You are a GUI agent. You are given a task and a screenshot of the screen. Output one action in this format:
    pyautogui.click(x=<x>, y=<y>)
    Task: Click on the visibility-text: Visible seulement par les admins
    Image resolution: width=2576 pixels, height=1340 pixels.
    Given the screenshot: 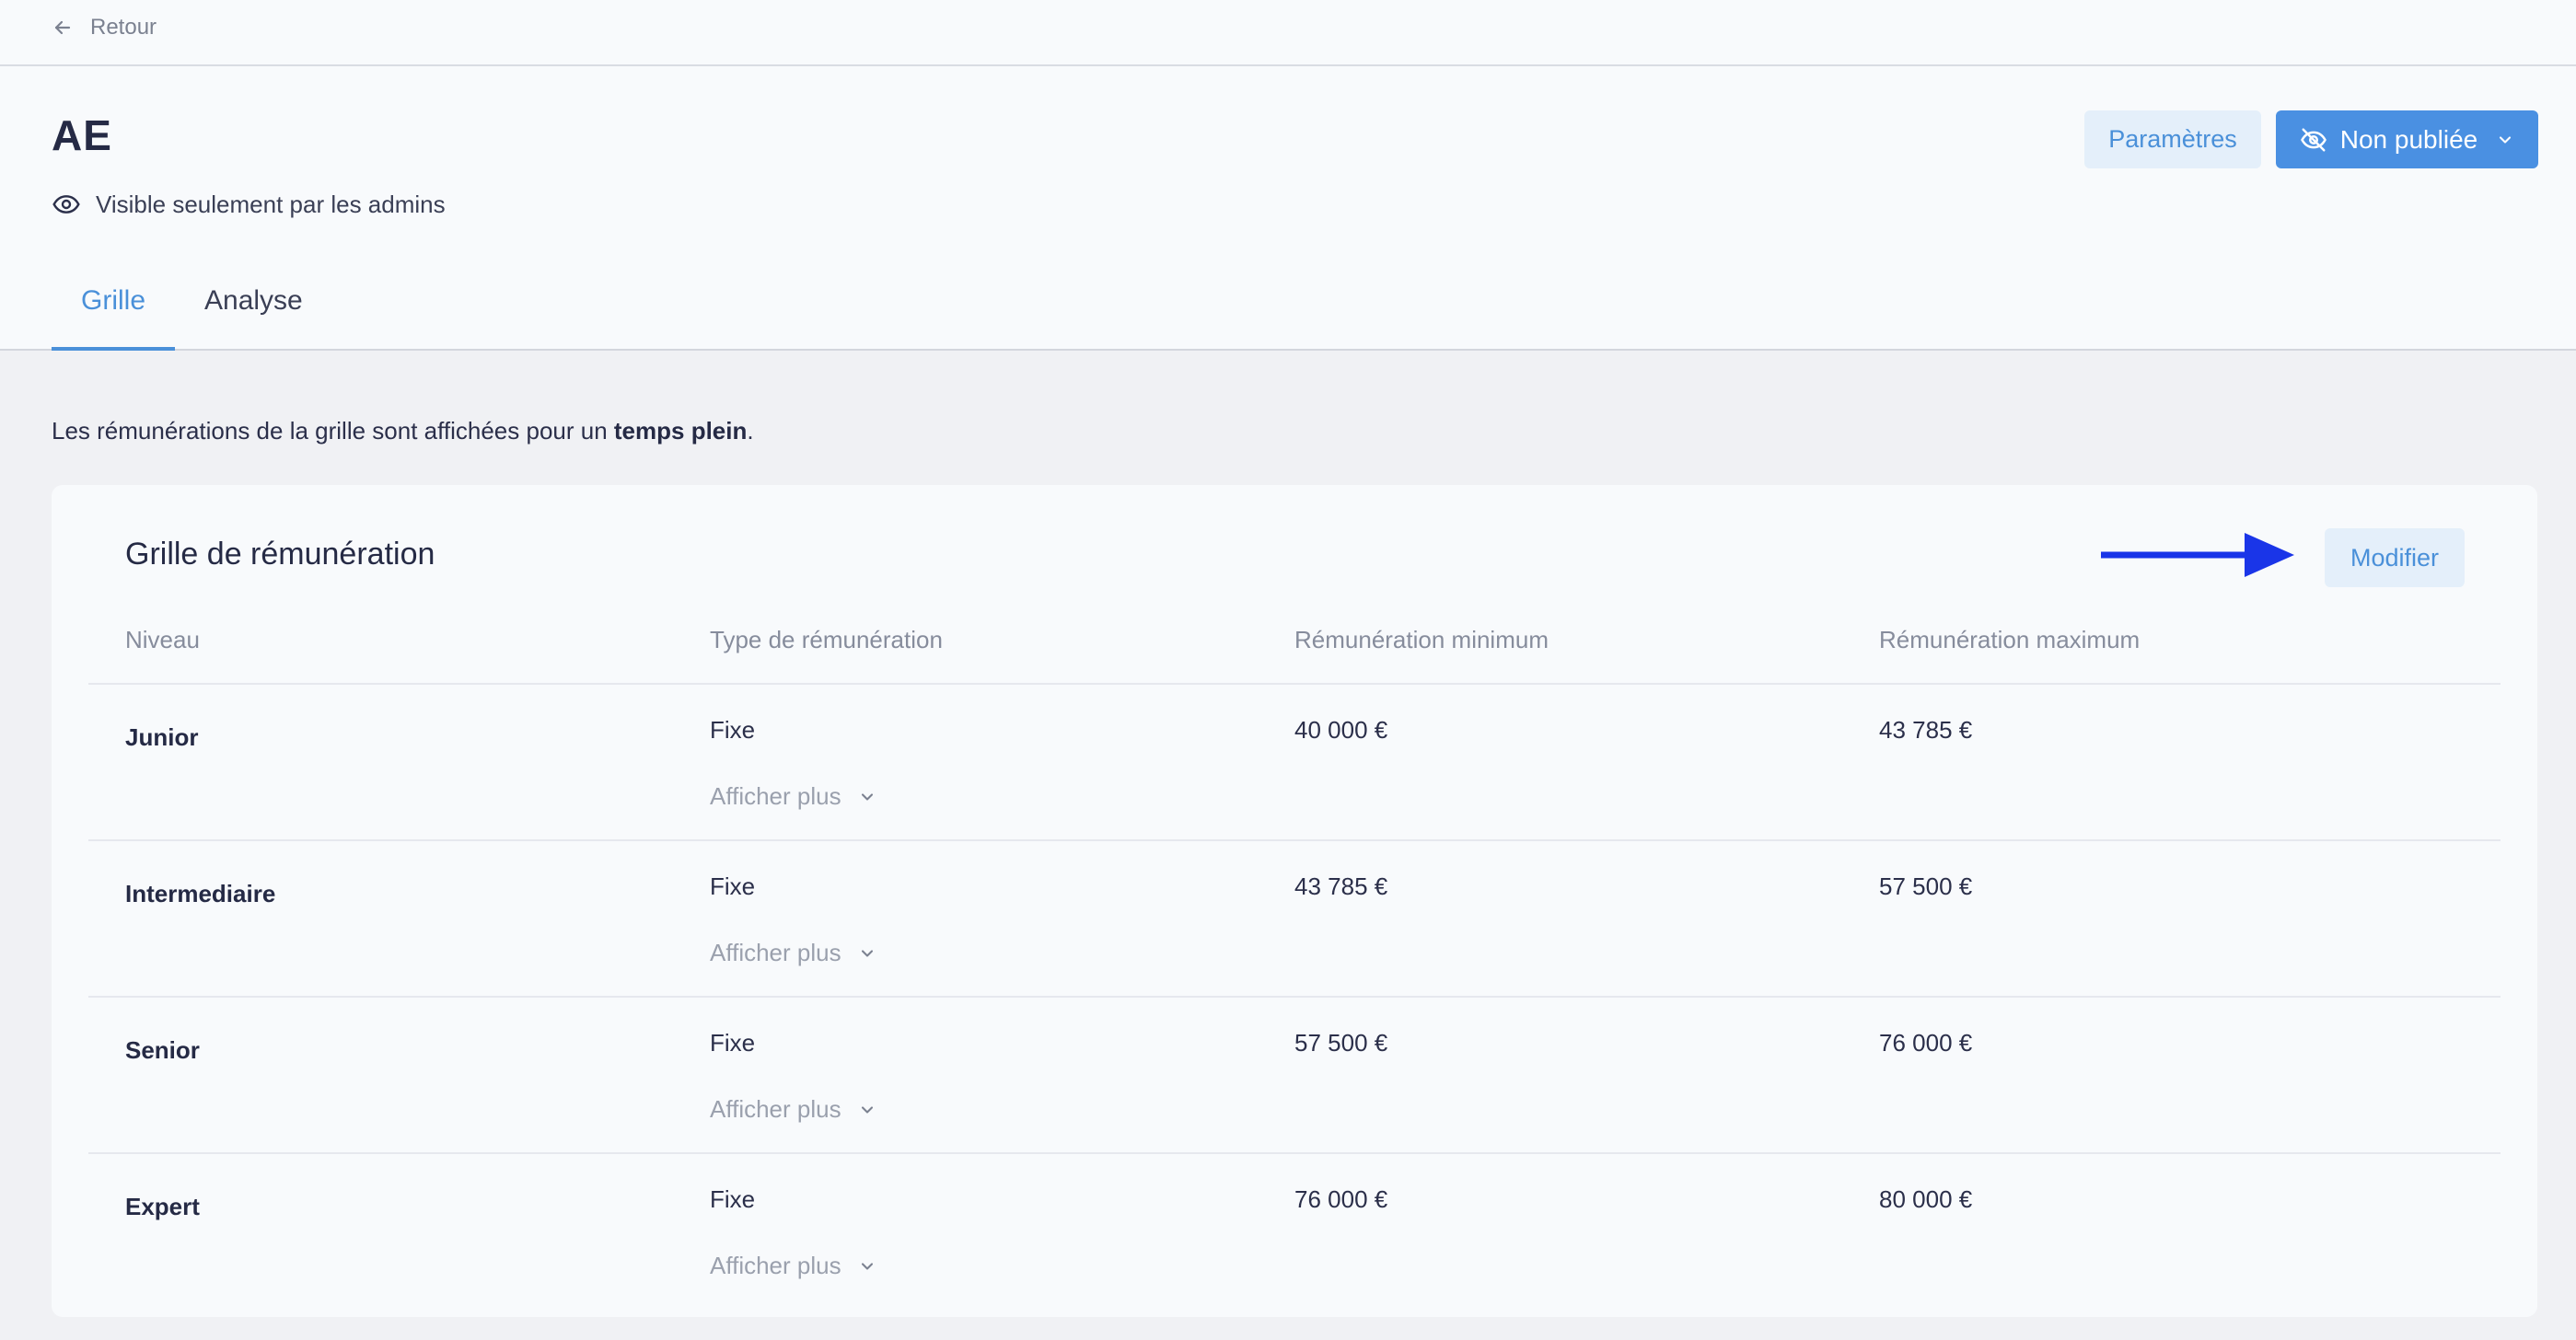 What is the action you would take?
    pyautogui.click(x=271, y=204)
    